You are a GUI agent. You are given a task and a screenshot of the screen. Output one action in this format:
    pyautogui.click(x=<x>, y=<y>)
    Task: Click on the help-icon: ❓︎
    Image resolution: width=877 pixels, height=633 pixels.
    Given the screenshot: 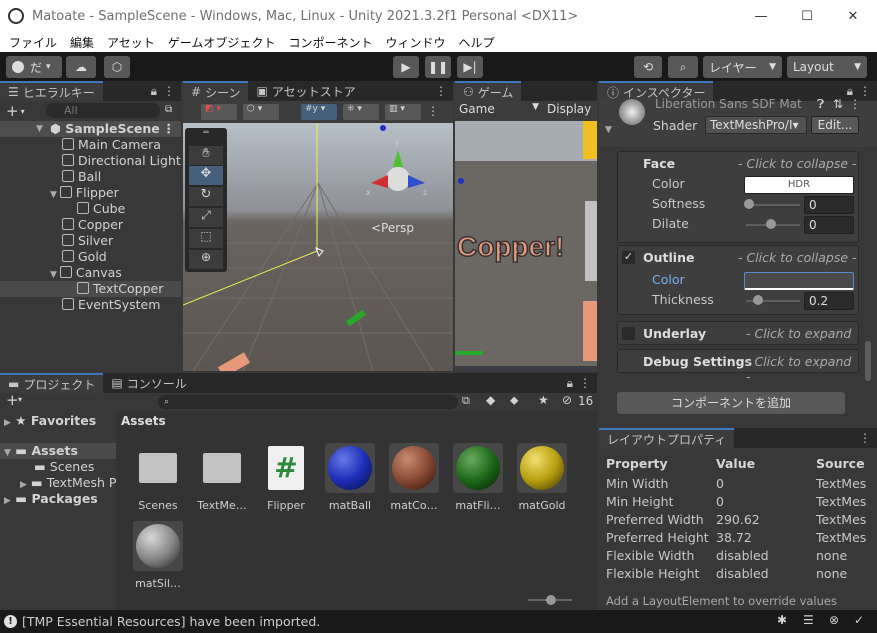 What is the action you would take?
    pyautogui.click(x=820, y=104)
    